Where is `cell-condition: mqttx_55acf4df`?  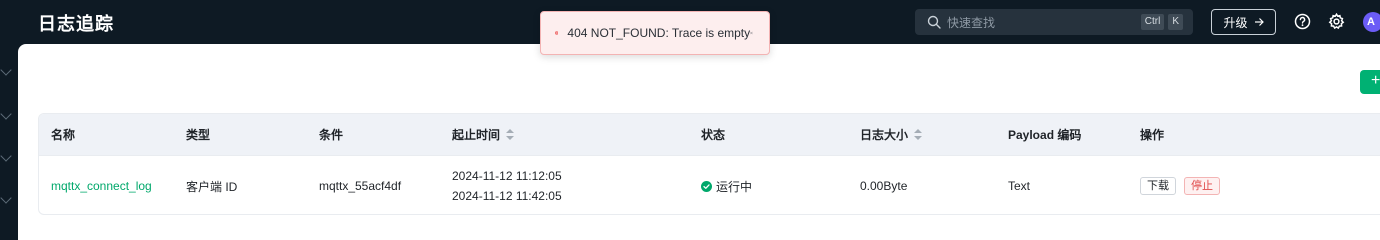 cell-condition: mqttx_55acf4df is located at coordinates (360, 186).